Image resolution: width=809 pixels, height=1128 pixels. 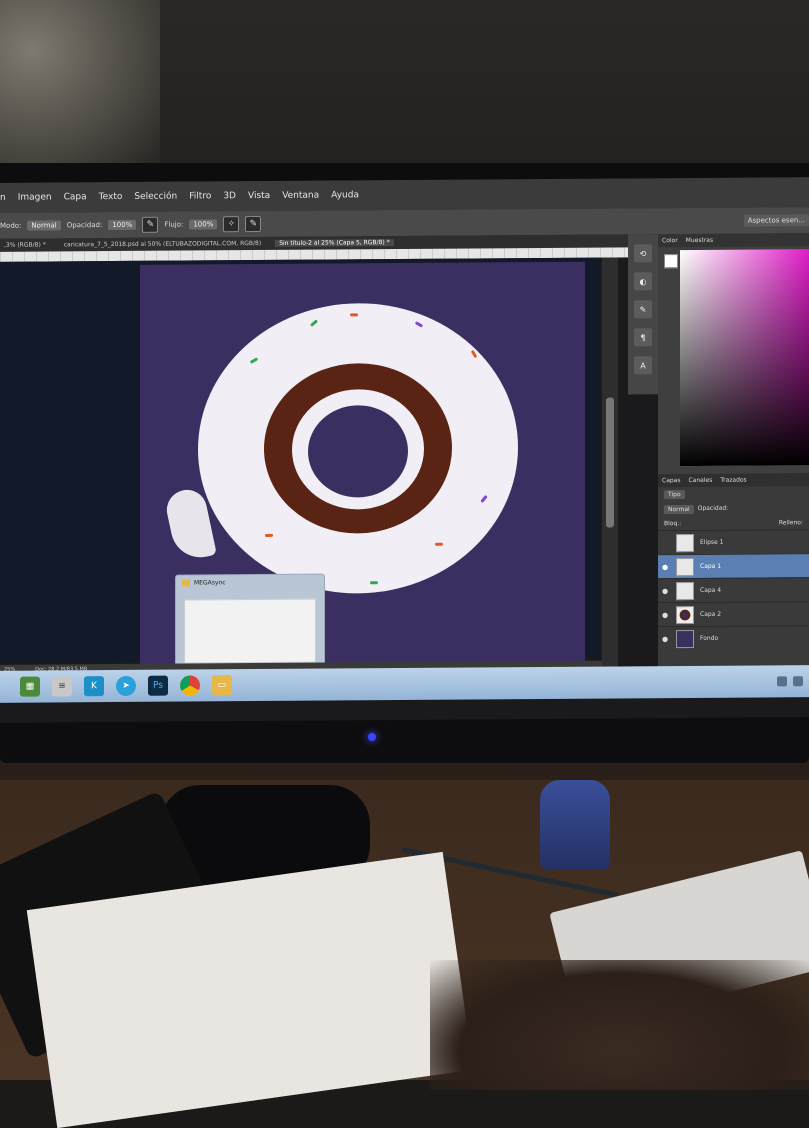 What do you see at coordinates (710, 614) in the screenshot?
I see `layer-name: Capa 2` at bounding box center [710, 614].